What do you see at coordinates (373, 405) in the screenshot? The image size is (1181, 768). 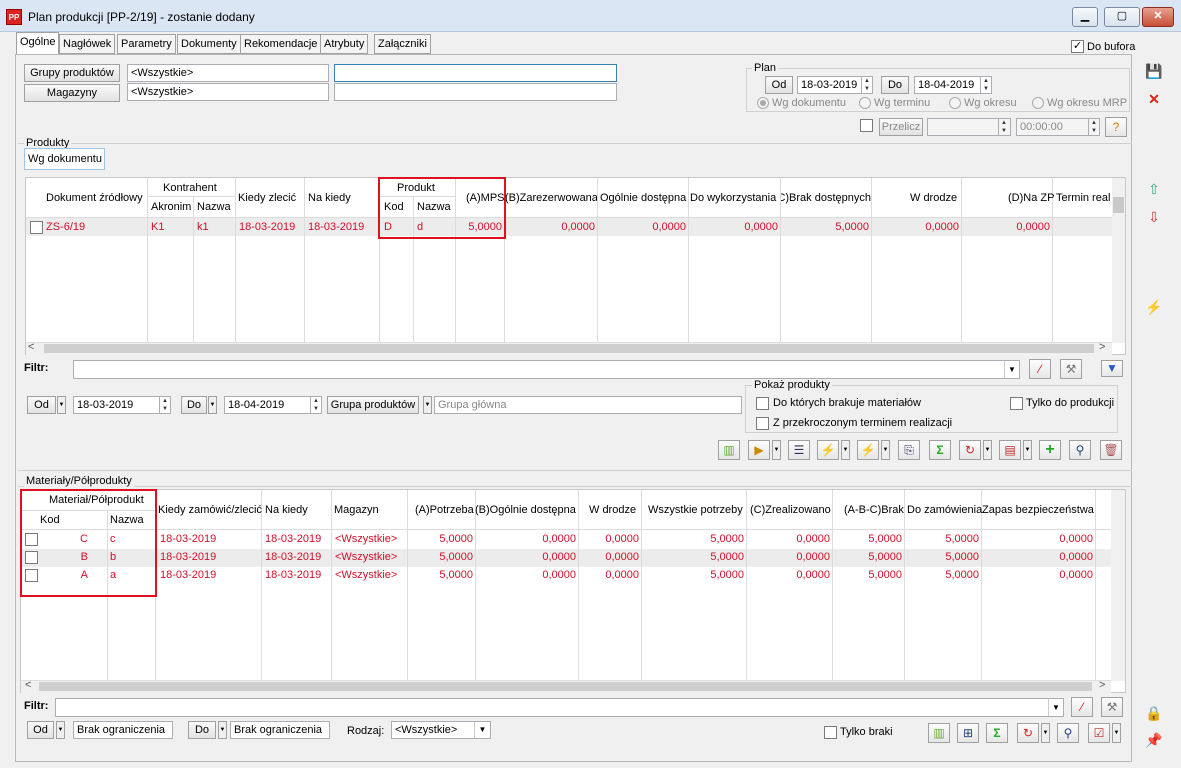 I see `grupa-produktow-button: Grupa produktów` at bounding box center [373, 405].